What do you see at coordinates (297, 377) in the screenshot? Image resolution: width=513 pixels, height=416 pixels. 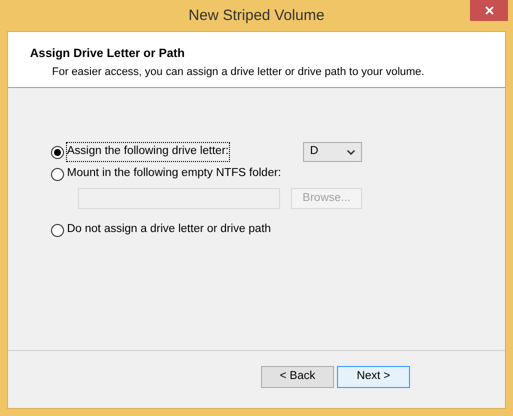 I see `wizard-button: < Back` at bounding box center [297, 377].